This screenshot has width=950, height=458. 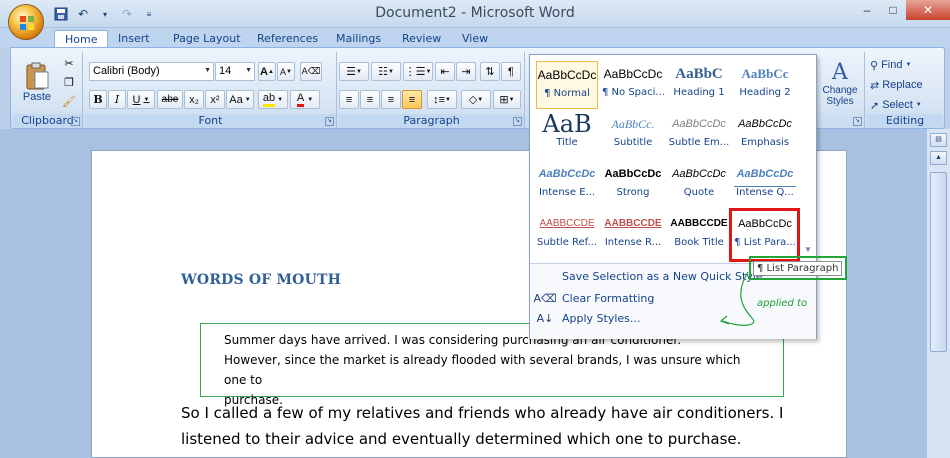 What do you see at coordinates (904, 65) in the screenshot?
I see `find-button: ⚲ Find ▼` at bounding box center [904, 65].